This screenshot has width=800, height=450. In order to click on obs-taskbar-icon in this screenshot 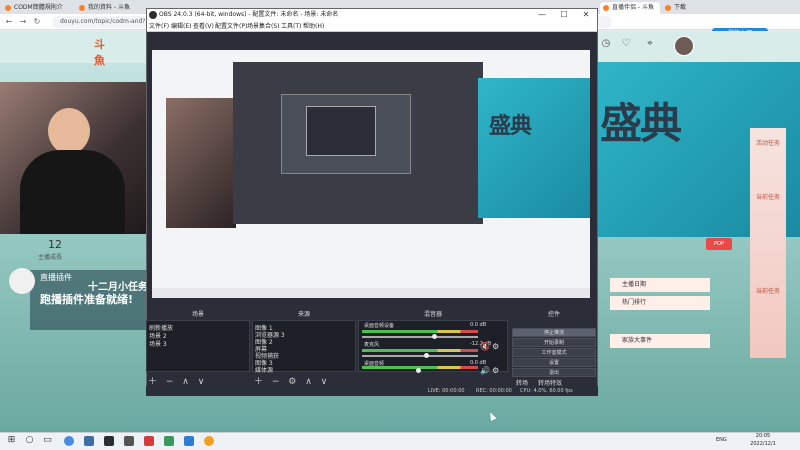, I will do `click(109, 441)`.